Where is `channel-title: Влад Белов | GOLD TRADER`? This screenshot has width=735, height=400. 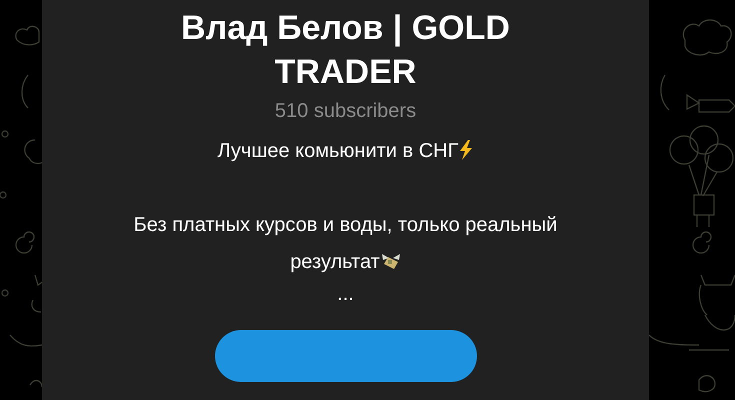 channel-title: Влад Белов | GOLD TRADER is located at coordinates (345, 50).